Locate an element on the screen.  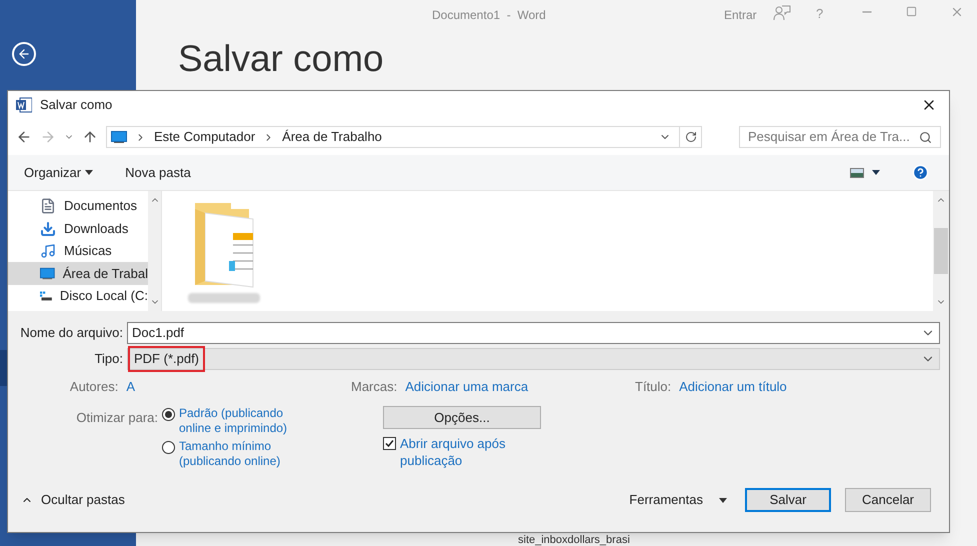
nav-item: Disco Local (C: is located at coordinates (78, 296).